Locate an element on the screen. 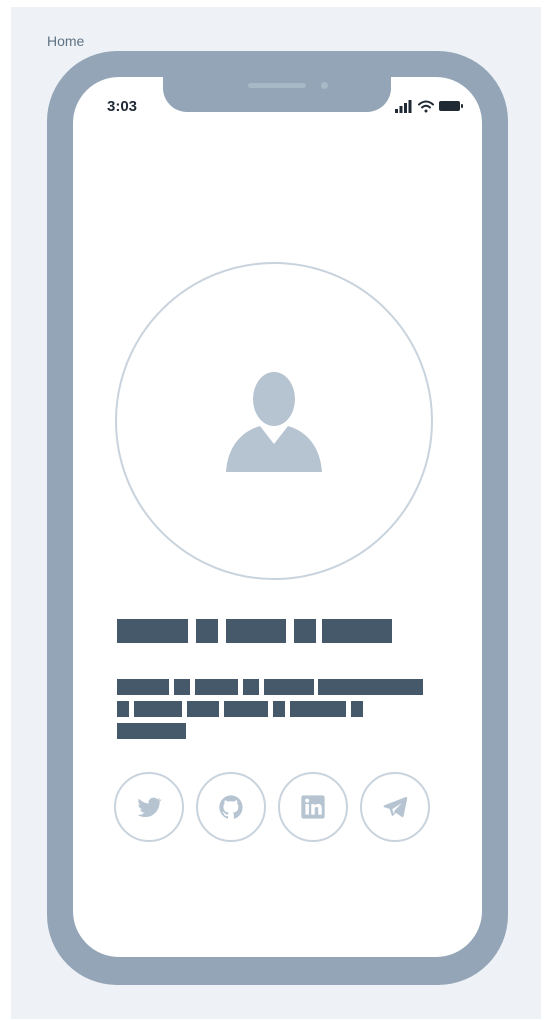  wifi-icon is located at coordinates (426, 106).